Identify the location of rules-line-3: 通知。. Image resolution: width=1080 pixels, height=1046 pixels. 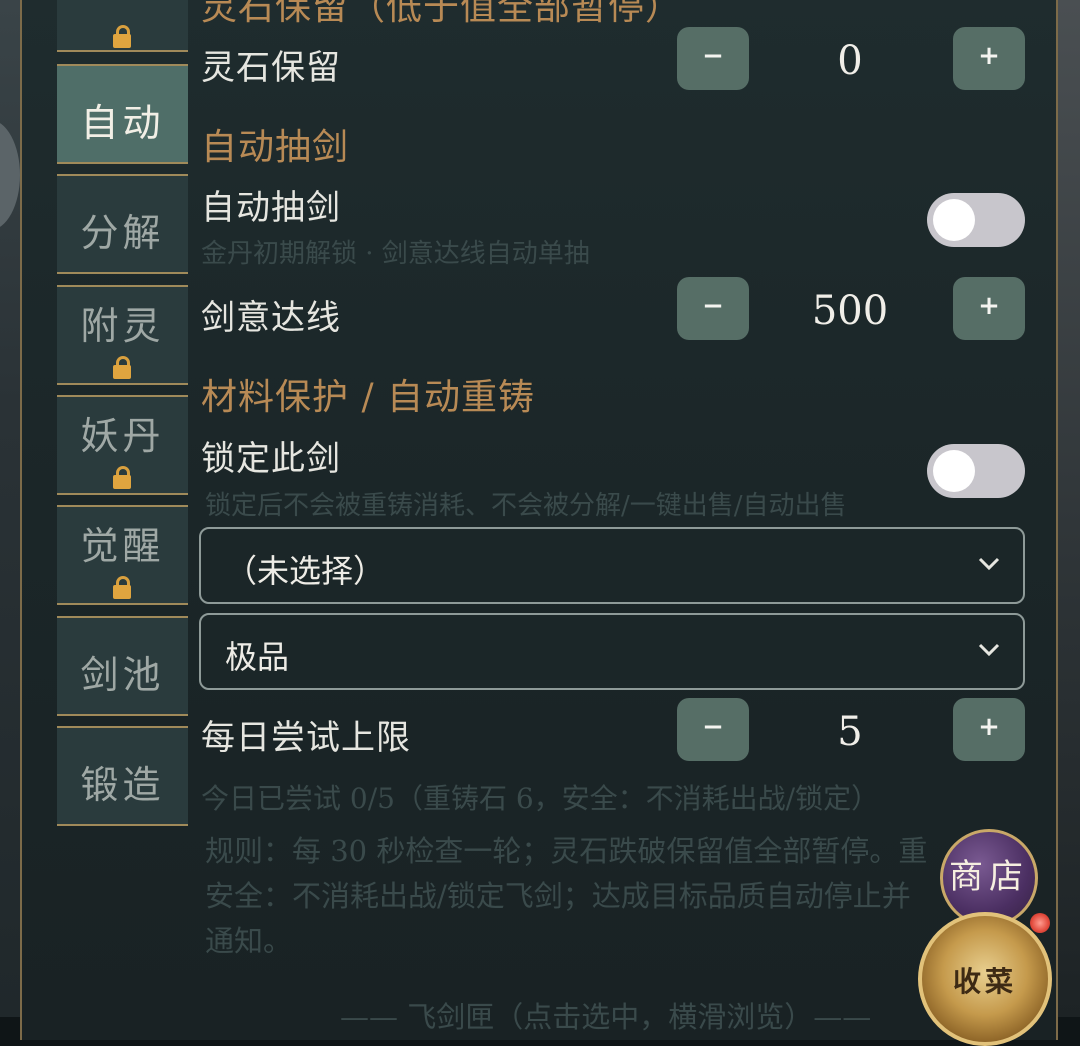
(249, 941).